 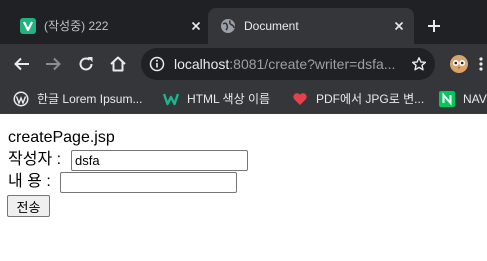 What do you see at coordinates (459, 64) in the screenshot?
I see `extension-owl-icon` at bounding box center [459, 64].